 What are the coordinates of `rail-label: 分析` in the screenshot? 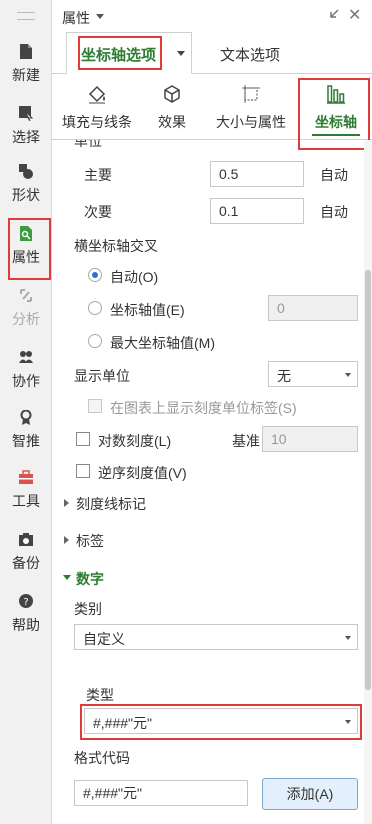 It's located at (26, 319).